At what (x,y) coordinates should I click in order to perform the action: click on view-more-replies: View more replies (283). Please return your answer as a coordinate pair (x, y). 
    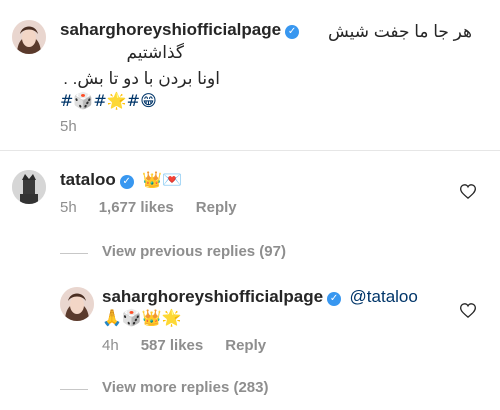
    Looking at the image, I should click on (185, 387).